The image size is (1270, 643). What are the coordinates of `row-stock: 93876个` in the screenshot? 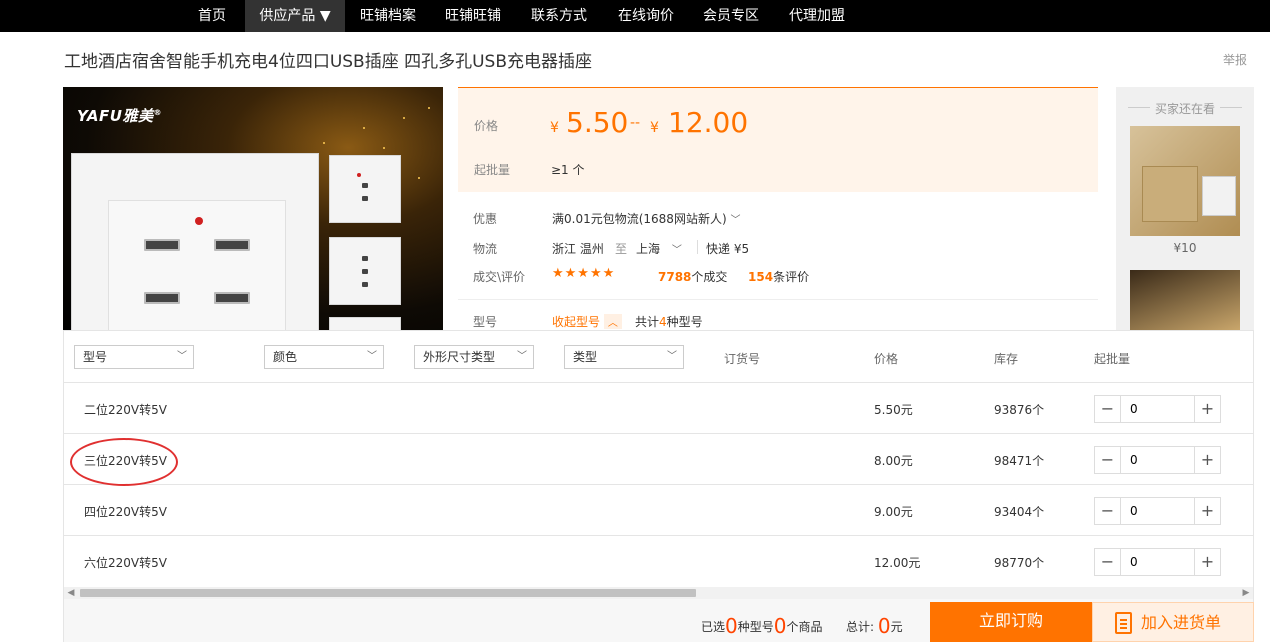 It's located at (1019, 410).